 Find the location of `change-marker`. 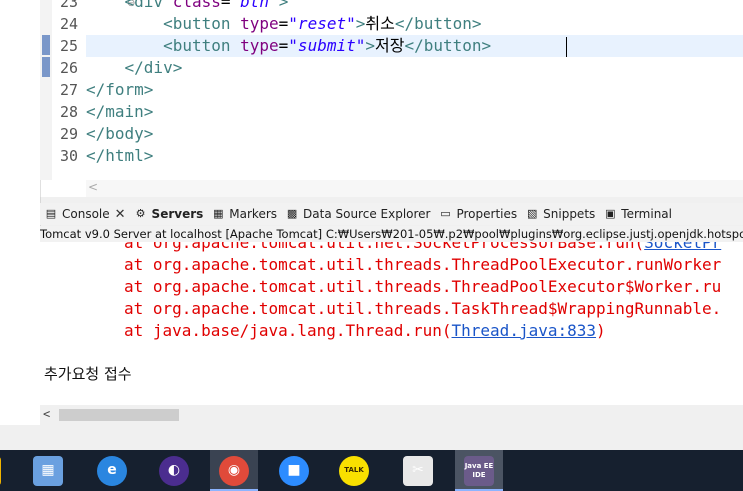

change-marker is located at coordinates (46, 45).